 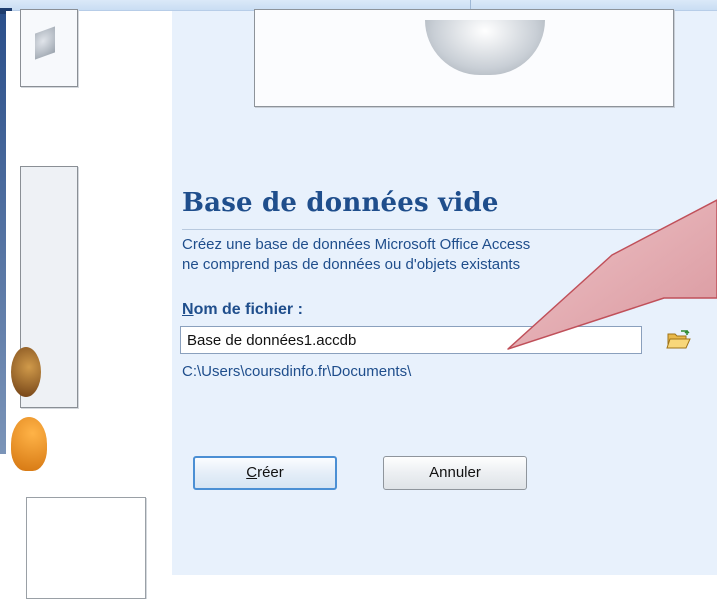 I want to click on create-button: Créer, so click(x=265, y=473).